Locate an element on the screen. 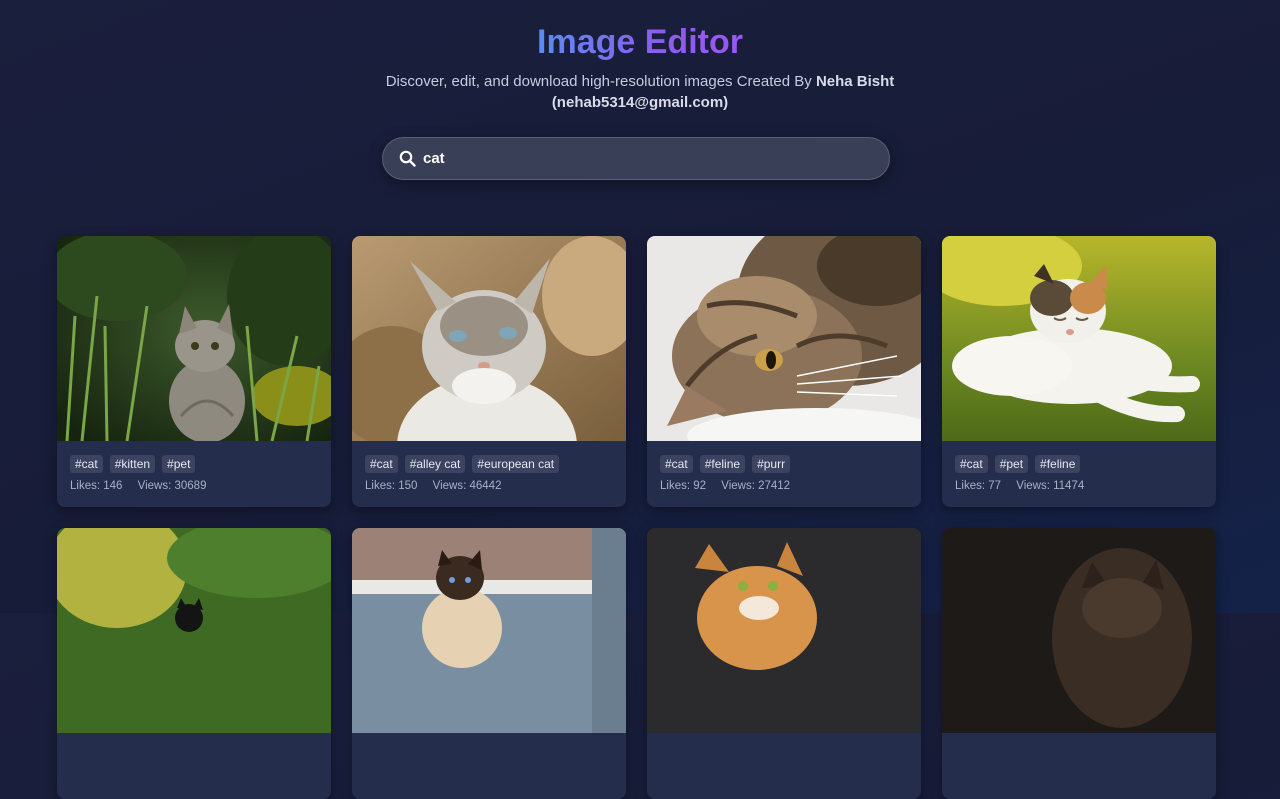 The image size is (1280, 799). tag: #european cat is located at coordinates (516, 464).